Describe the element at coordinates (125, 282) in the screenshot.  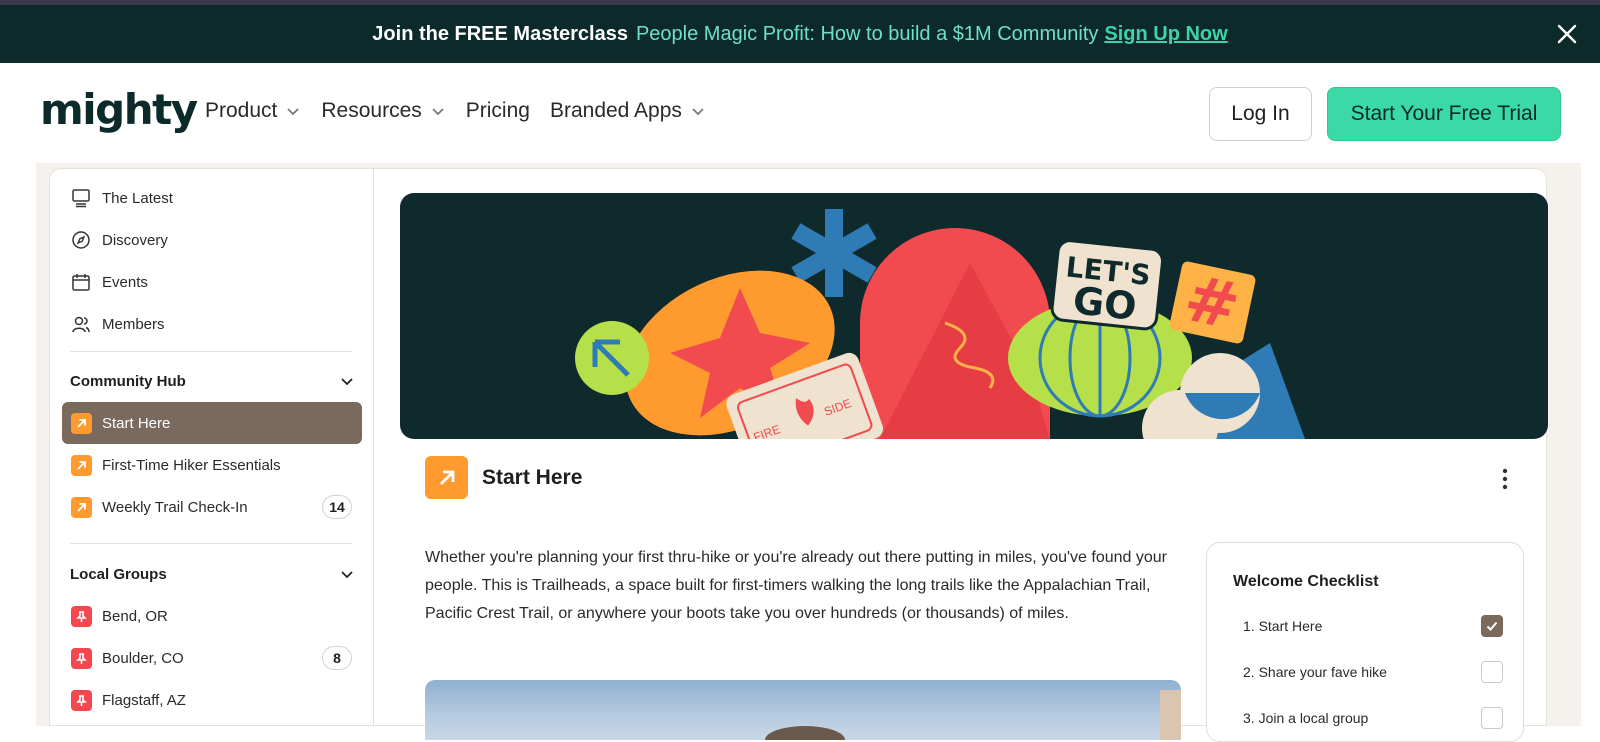
I see `sidebar-item-label: Events` at that location.